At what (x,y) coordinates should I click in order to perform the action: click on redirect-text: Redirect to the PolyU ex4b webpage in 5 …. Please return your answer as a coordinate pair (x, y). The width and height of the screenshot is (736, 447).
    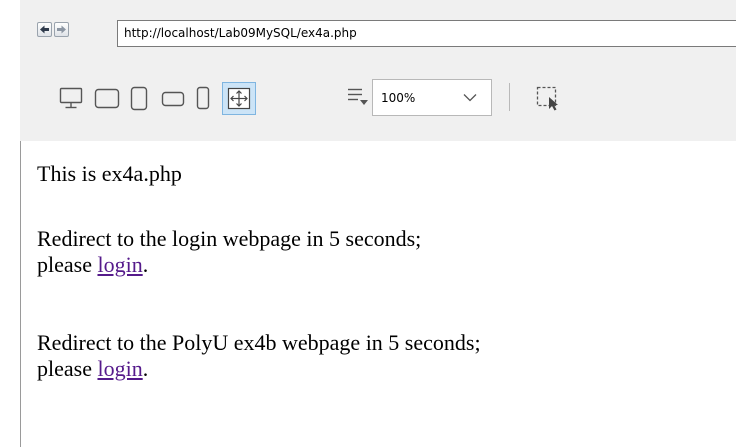
    Looking at the image, I should click on (259, 342).